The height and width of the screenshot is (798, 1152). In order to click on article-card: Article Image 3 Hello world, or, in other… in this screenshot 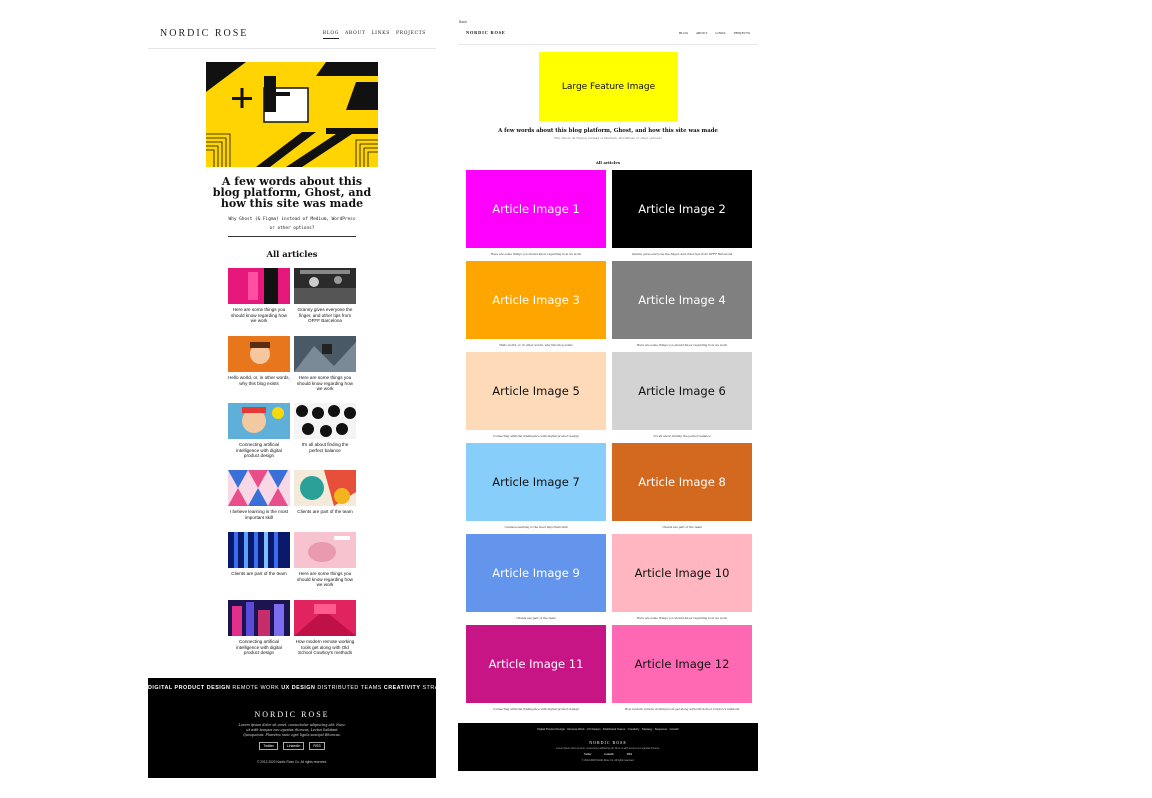, I will do `click(536, 304)`.